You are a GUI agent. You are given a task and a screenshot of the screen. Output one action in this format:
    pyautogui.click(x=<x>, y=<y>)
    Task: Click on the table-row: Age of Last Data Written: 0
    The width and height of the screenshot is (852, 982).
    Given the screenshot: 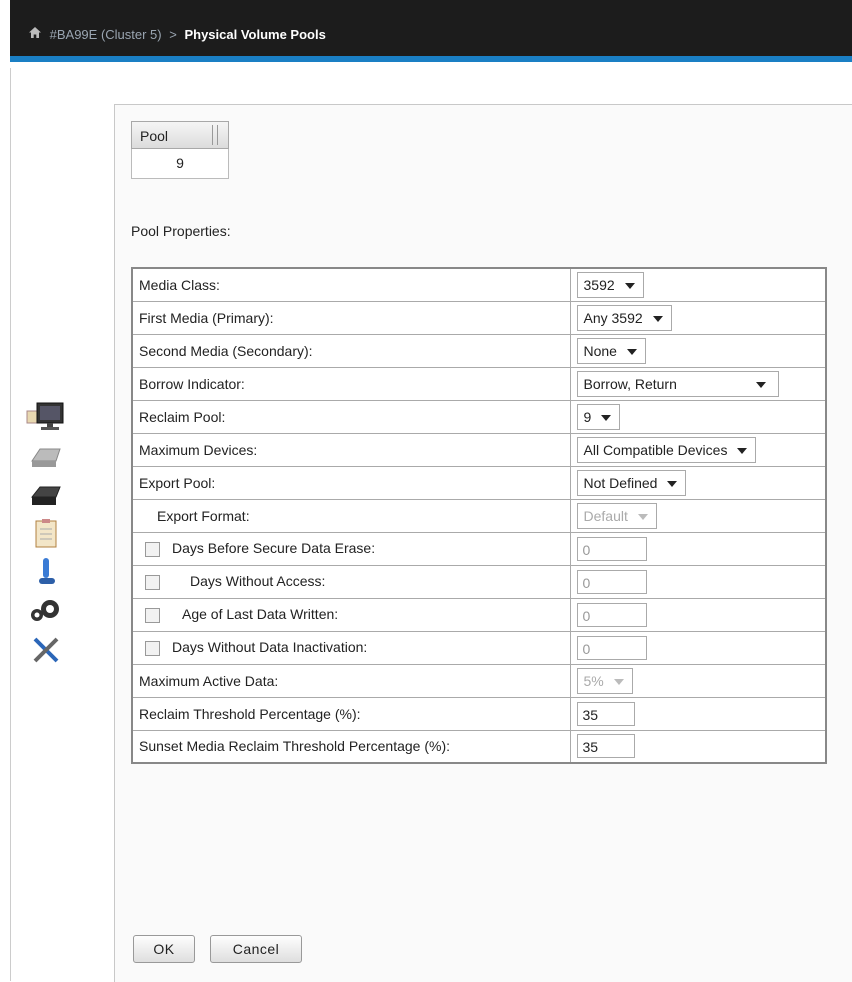 What is the action you would take?
    pyautogui.click(x=479, y=614)
    